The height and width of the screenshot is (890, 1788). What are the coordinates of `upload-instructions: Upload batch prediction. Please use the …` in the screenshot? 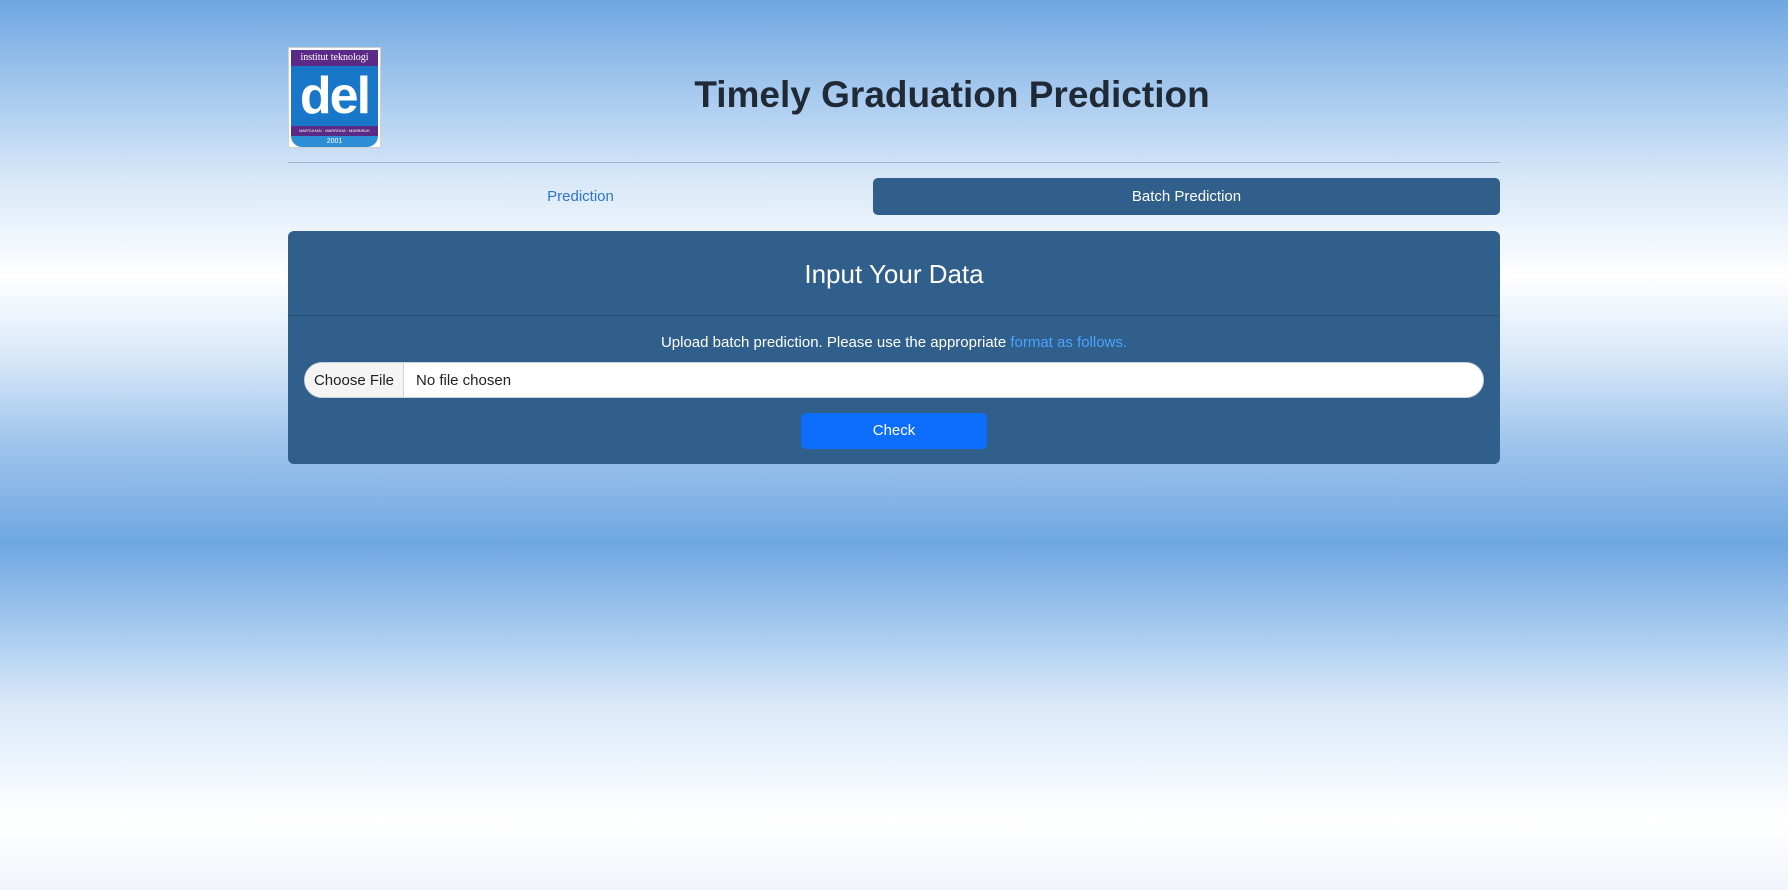 It's located at (894, 342).